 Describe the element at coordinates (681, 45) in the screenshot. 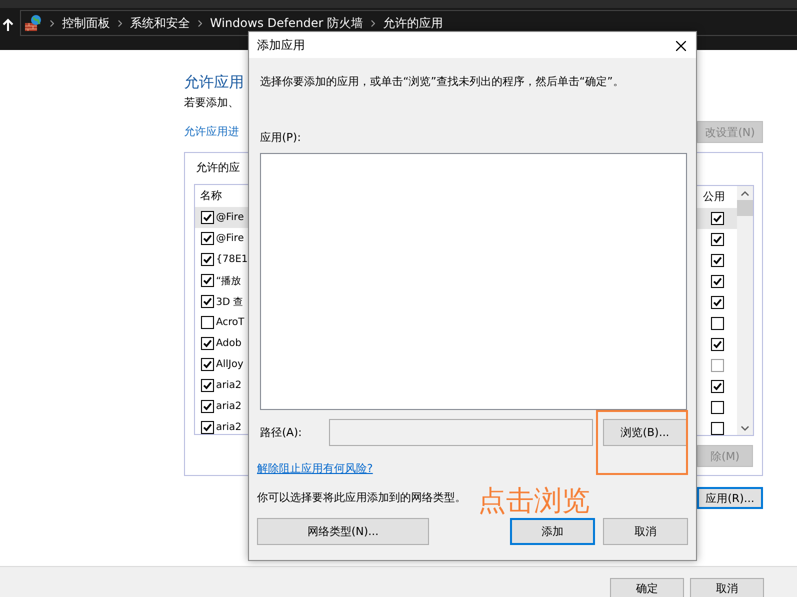

I see `close-icon` at that location.